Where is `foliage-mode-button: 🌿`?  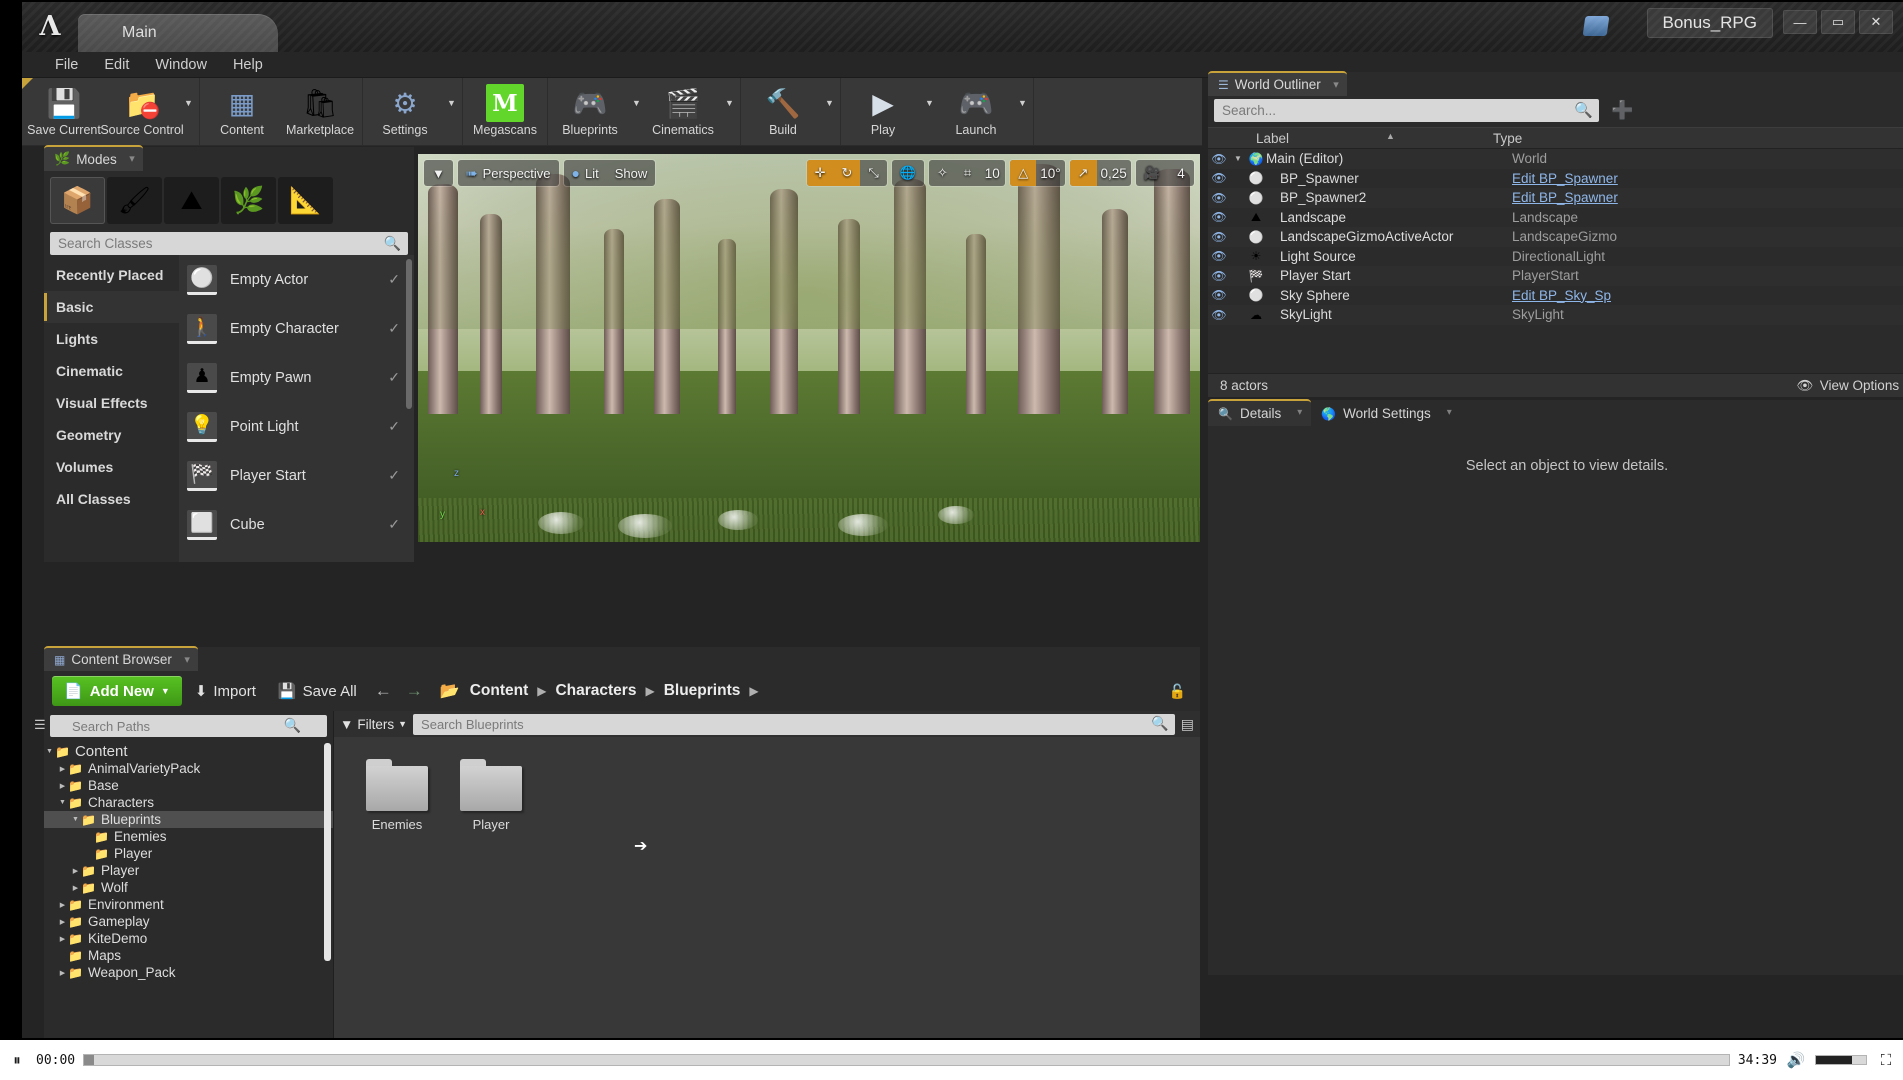
foliage-mode-button: 🌿 is located at coordinates (248, 200).